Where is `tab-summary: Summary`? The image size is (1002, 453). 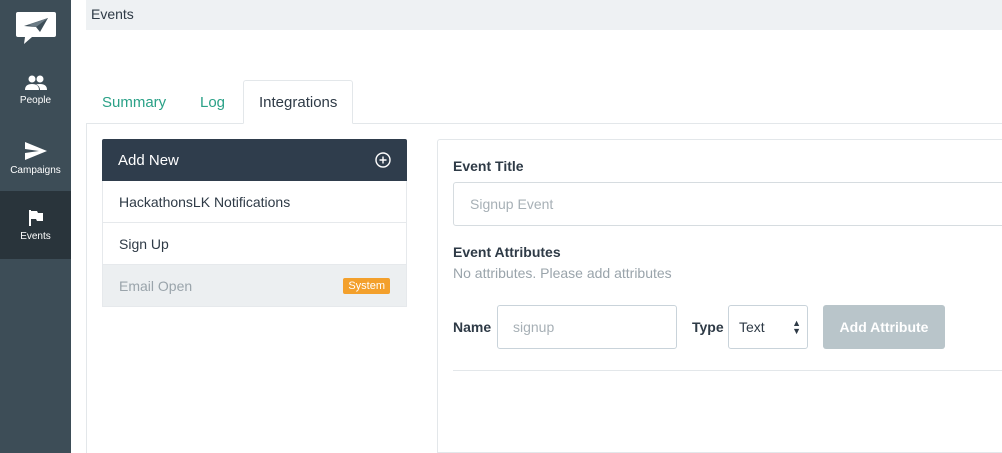 tab-summary: Summary is located at coordinates (134, 102).